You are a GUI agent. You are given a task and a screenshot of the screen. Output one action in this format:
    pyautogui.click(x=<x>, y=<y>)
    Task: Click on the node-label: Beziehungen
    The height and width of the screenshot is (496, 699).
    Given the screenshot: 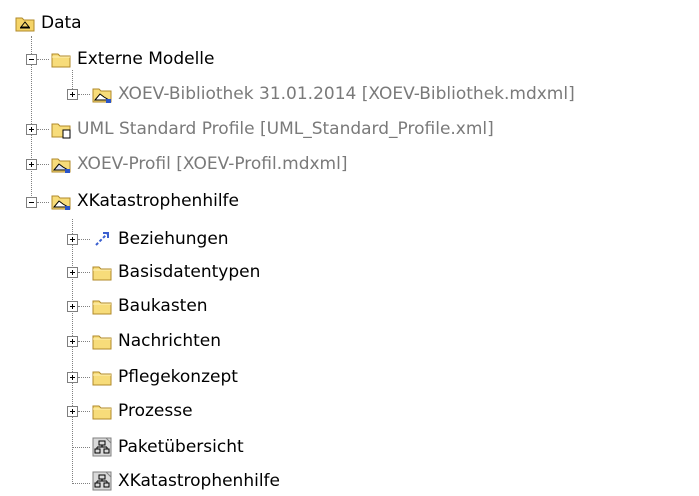 What is the action you would take?
    pyautogui.click(x=173, y=239)
    